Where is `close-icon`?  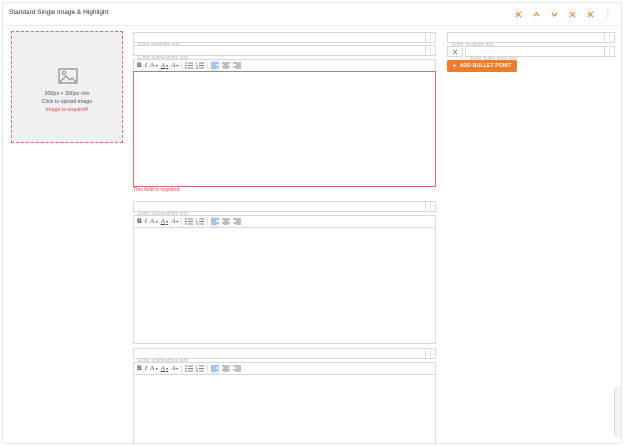 close-icon is located at coordinates (590, 14).